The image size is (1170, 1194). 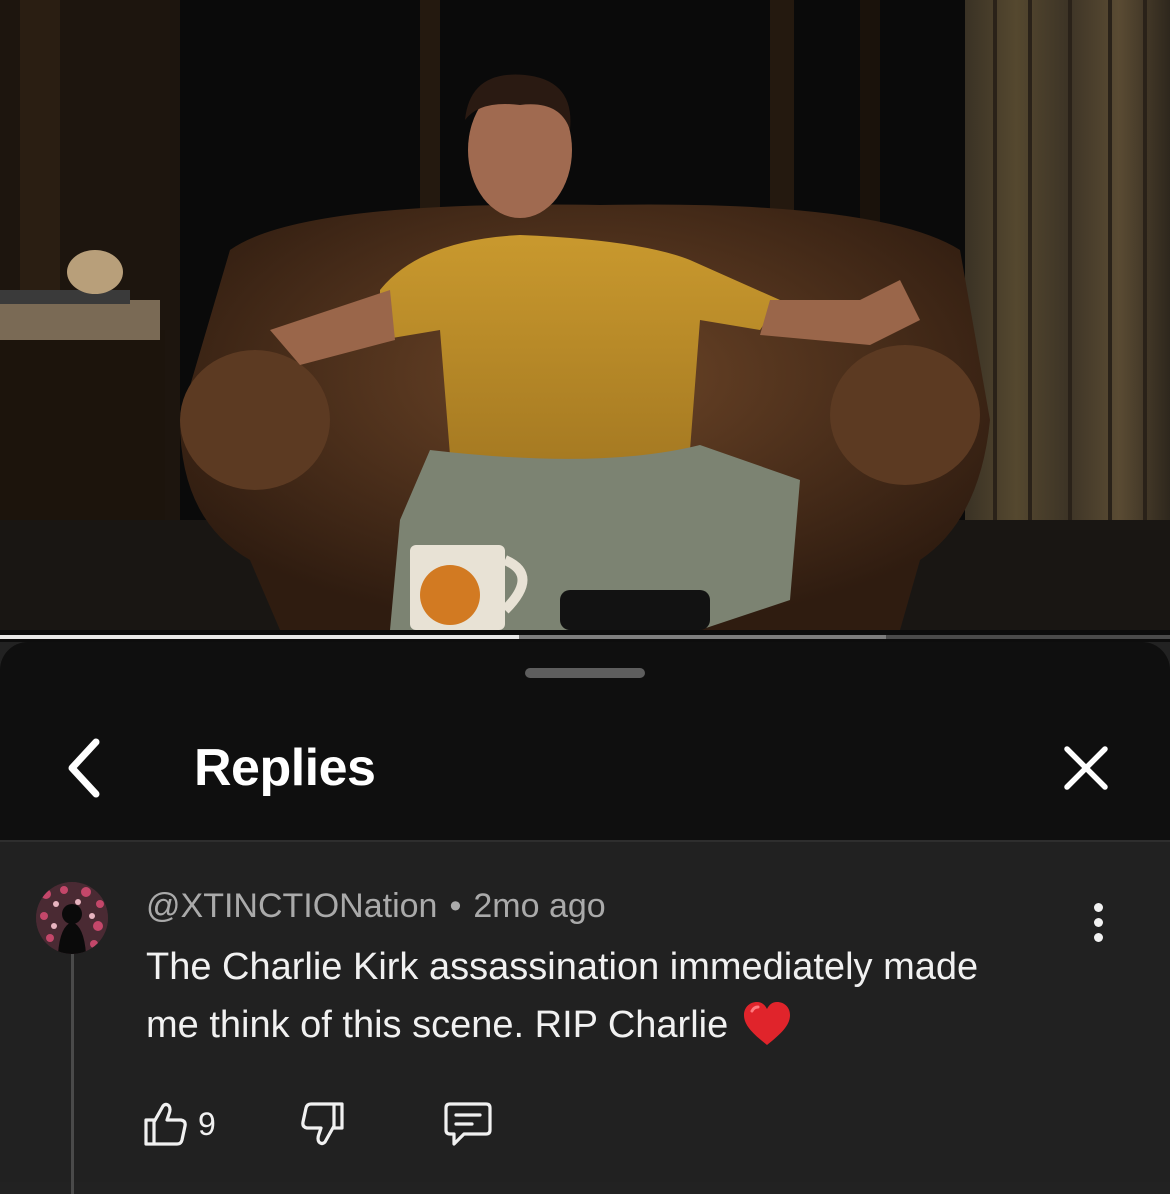 What do you see at coordinates (585, 636) in the screenshot?
I see `video-progress-bar` at bounding box center [585, 636].